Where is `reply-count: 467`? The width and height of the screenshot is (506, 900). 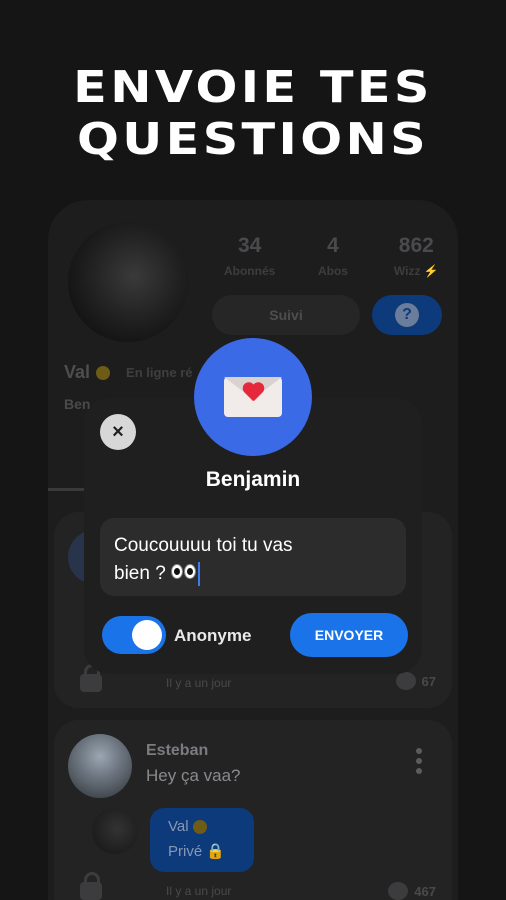 reply-count: 467 is located at coordinates (412, 891).